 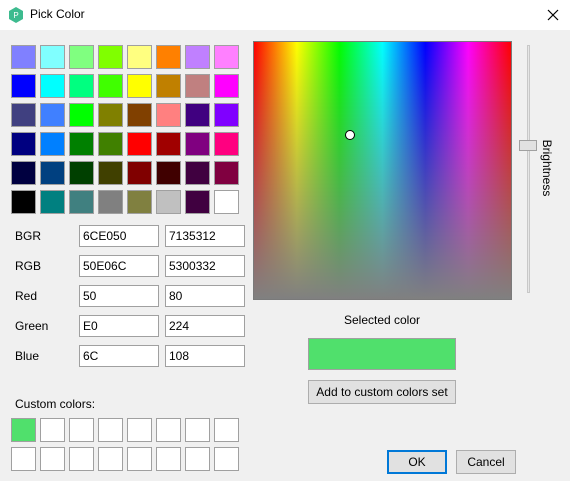 I want to click on brightness-label: Brightness, so click(x=547, y=168).